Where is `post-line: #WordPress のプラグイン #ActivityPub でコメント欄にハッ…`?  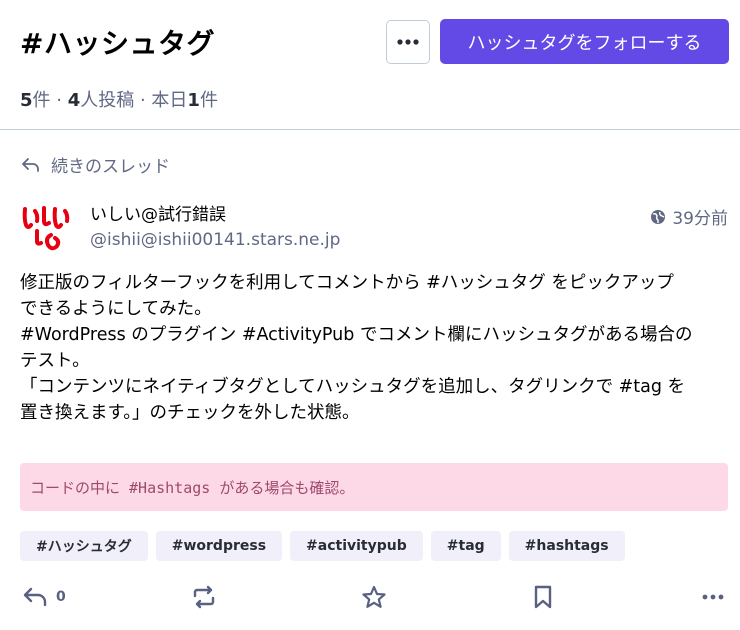 post-line: #WordPress のプラグイン #ActivityPub でコメント欄にハッ… is located at coordinates (356, 335).